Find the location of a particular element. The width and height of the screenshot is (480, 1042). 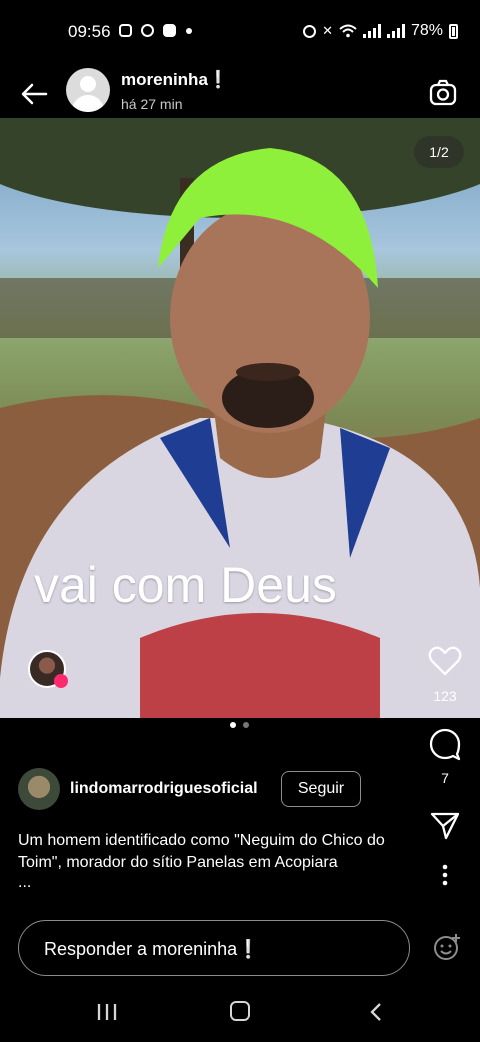

more-options-button is located at coordinates (445, 875).